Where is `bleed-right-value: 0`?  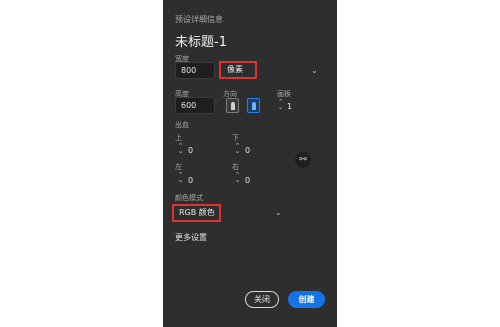
bleed-right-value: 0 is located at coordinates (247, 180).